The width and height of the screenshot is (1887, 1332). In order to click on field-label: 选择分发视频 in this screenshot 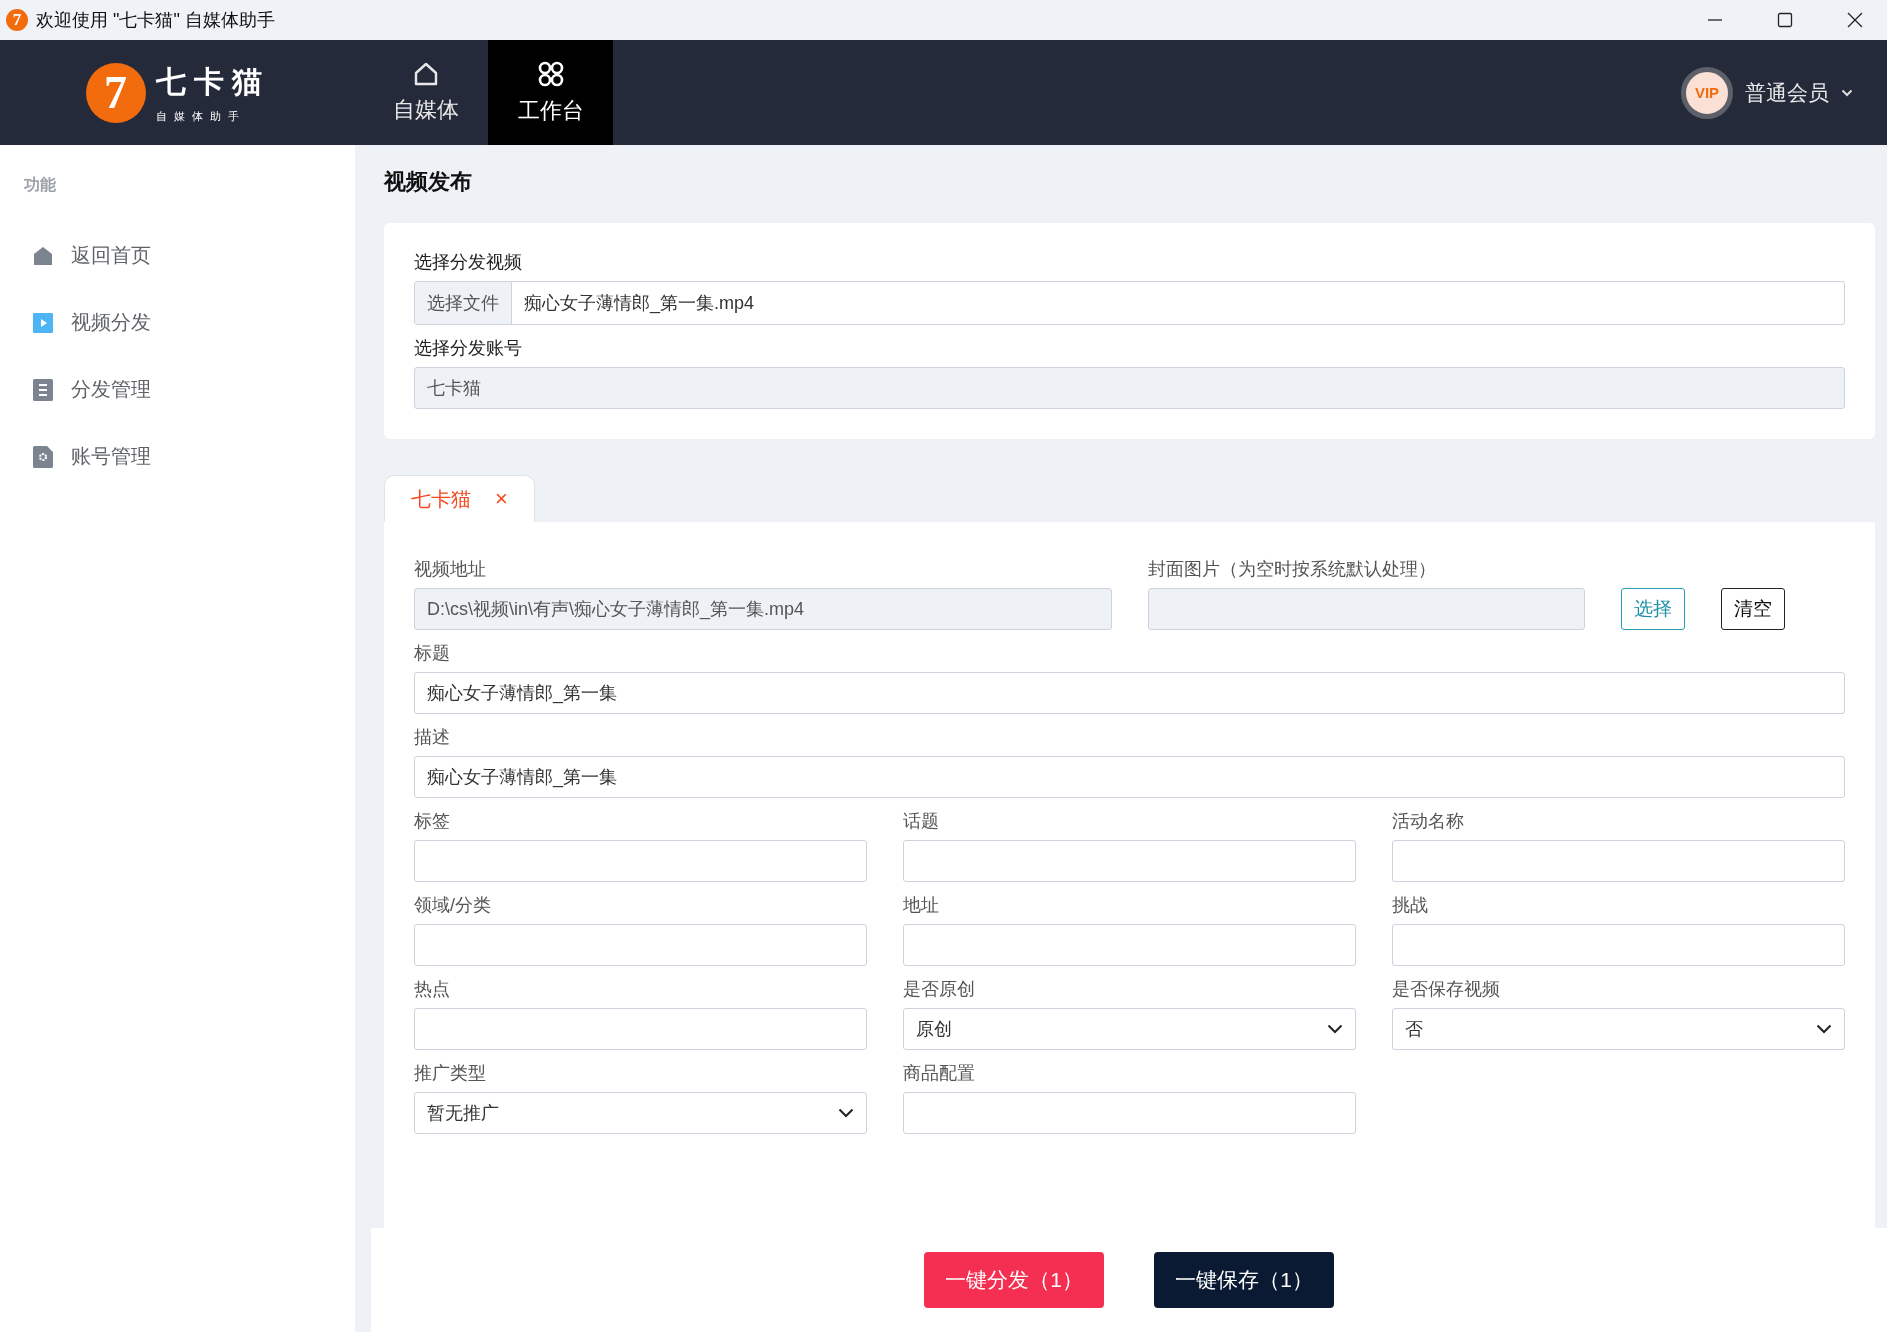, I will do `click(468, 262)`.